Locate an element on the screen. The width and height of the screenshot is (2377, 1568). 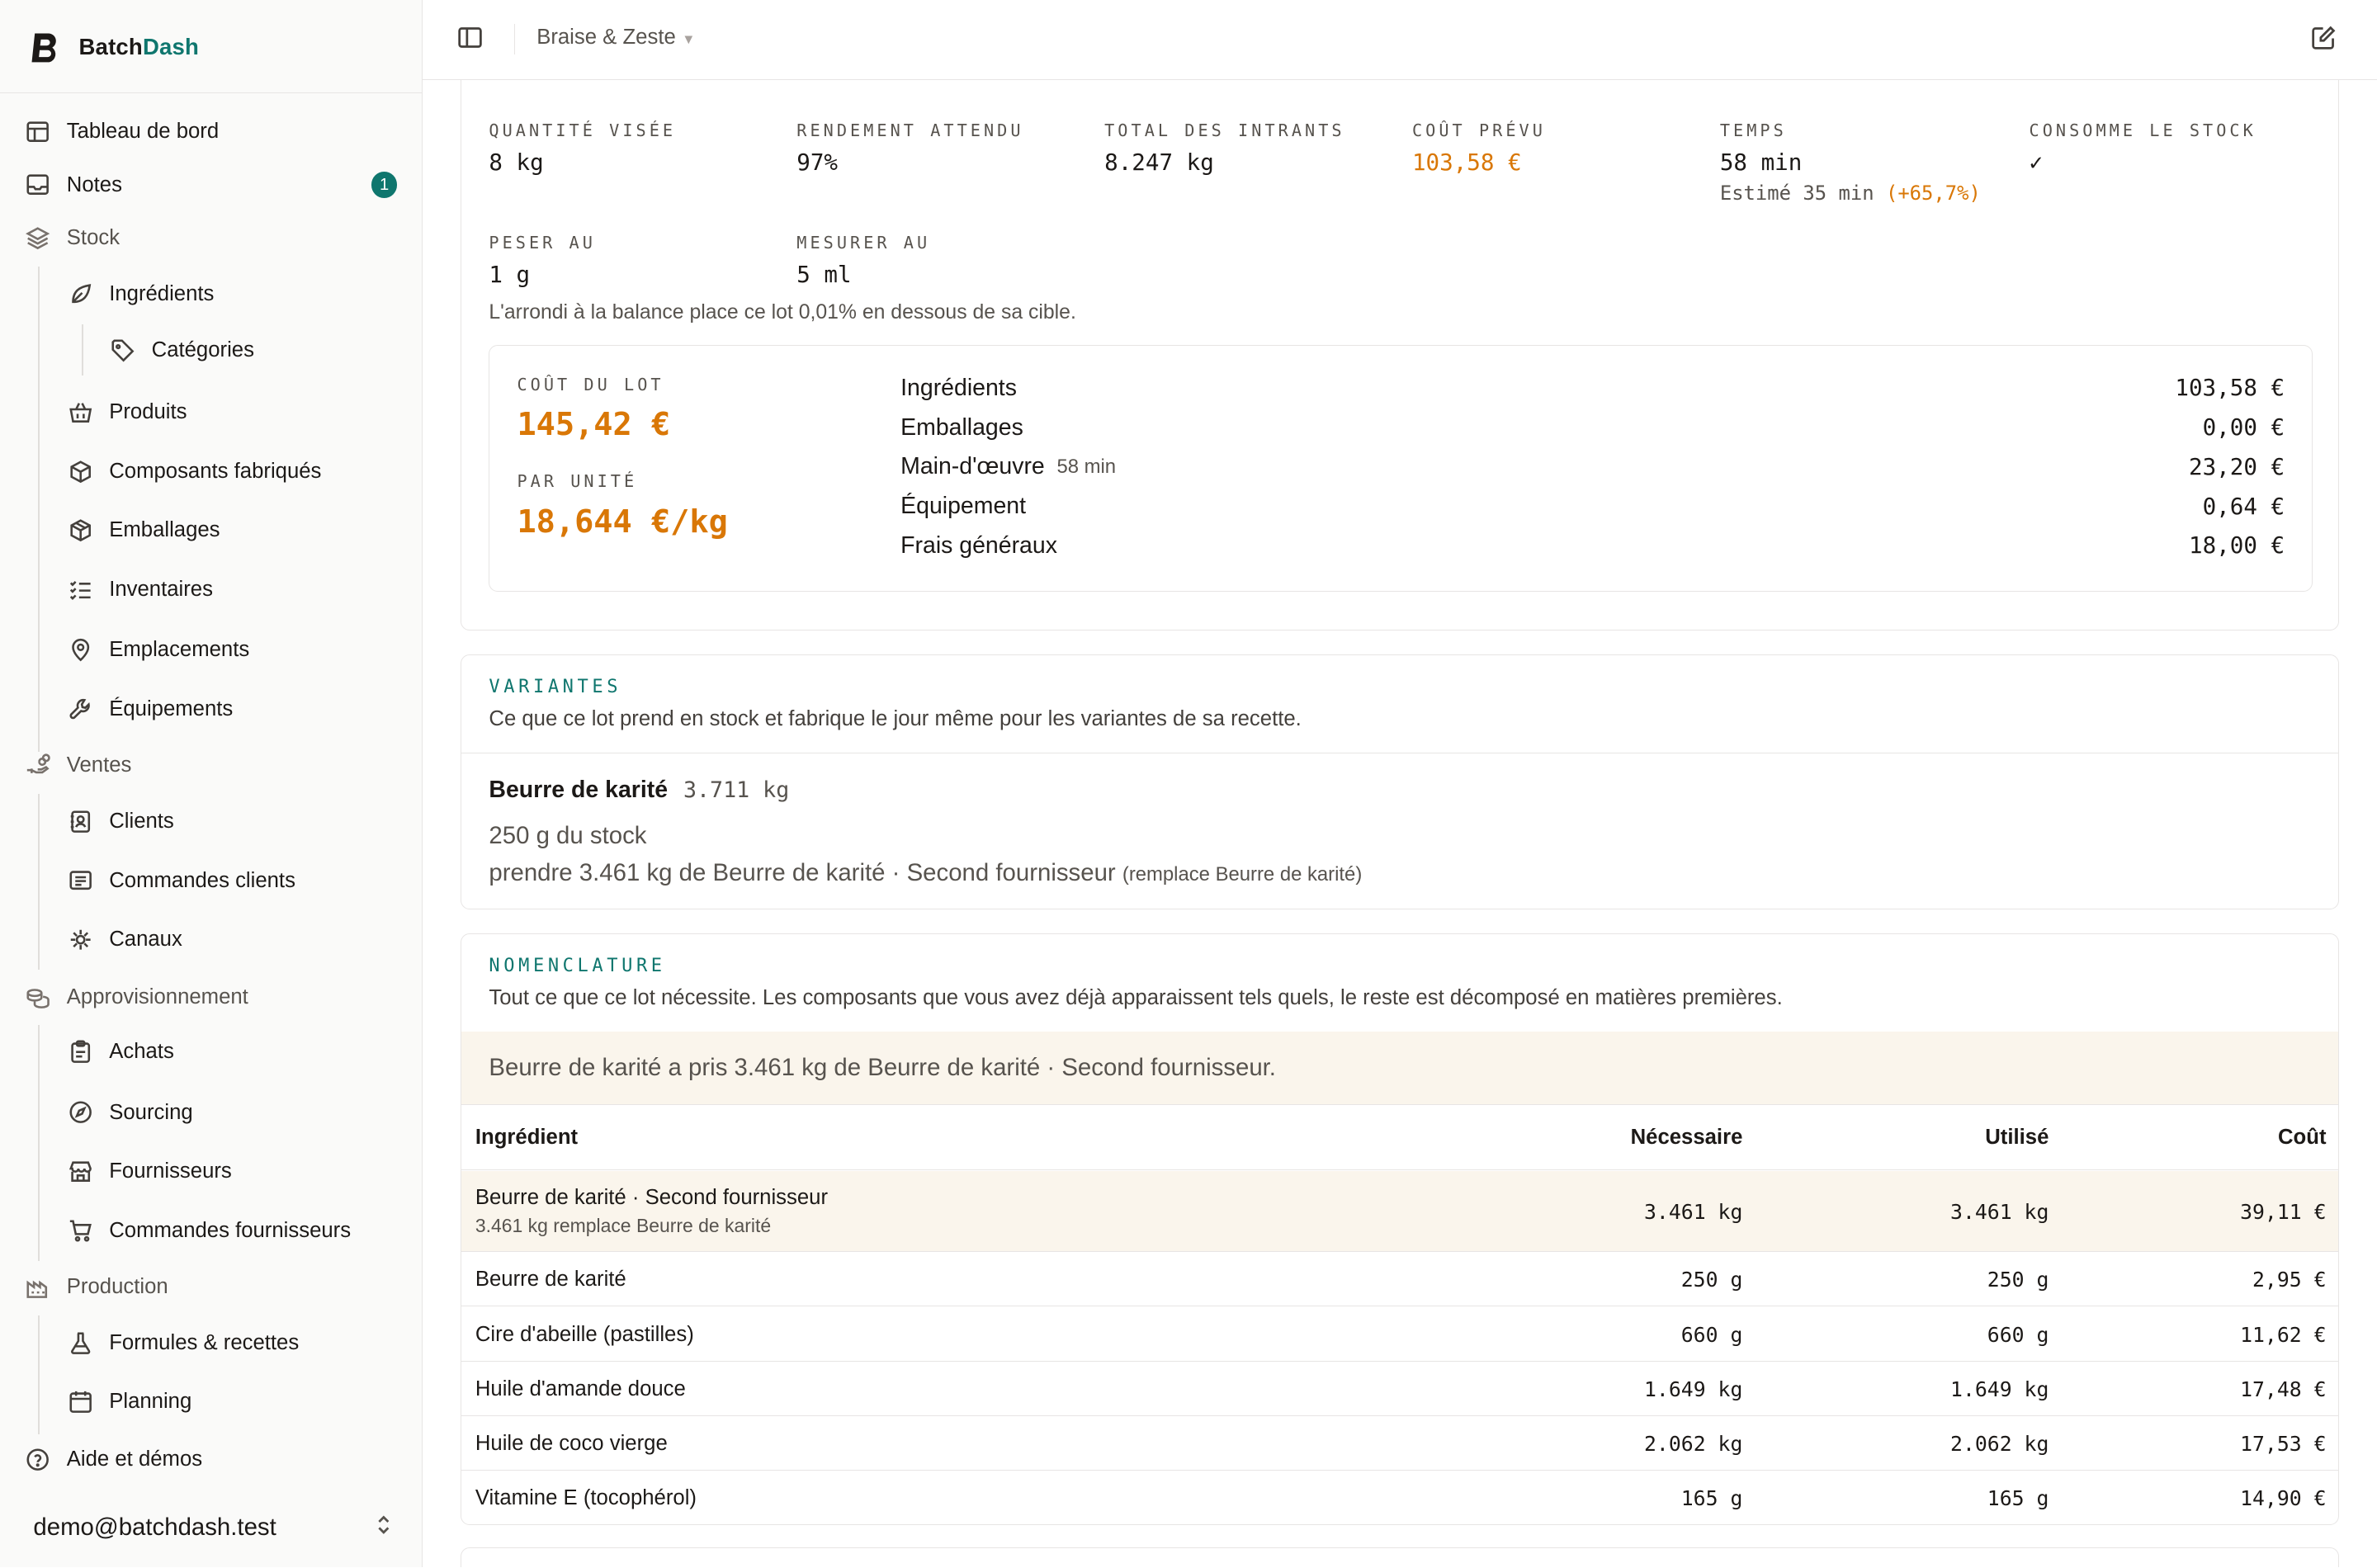
sidebar-item-emplacements: Emplacements is located at coordinates (232, 650).